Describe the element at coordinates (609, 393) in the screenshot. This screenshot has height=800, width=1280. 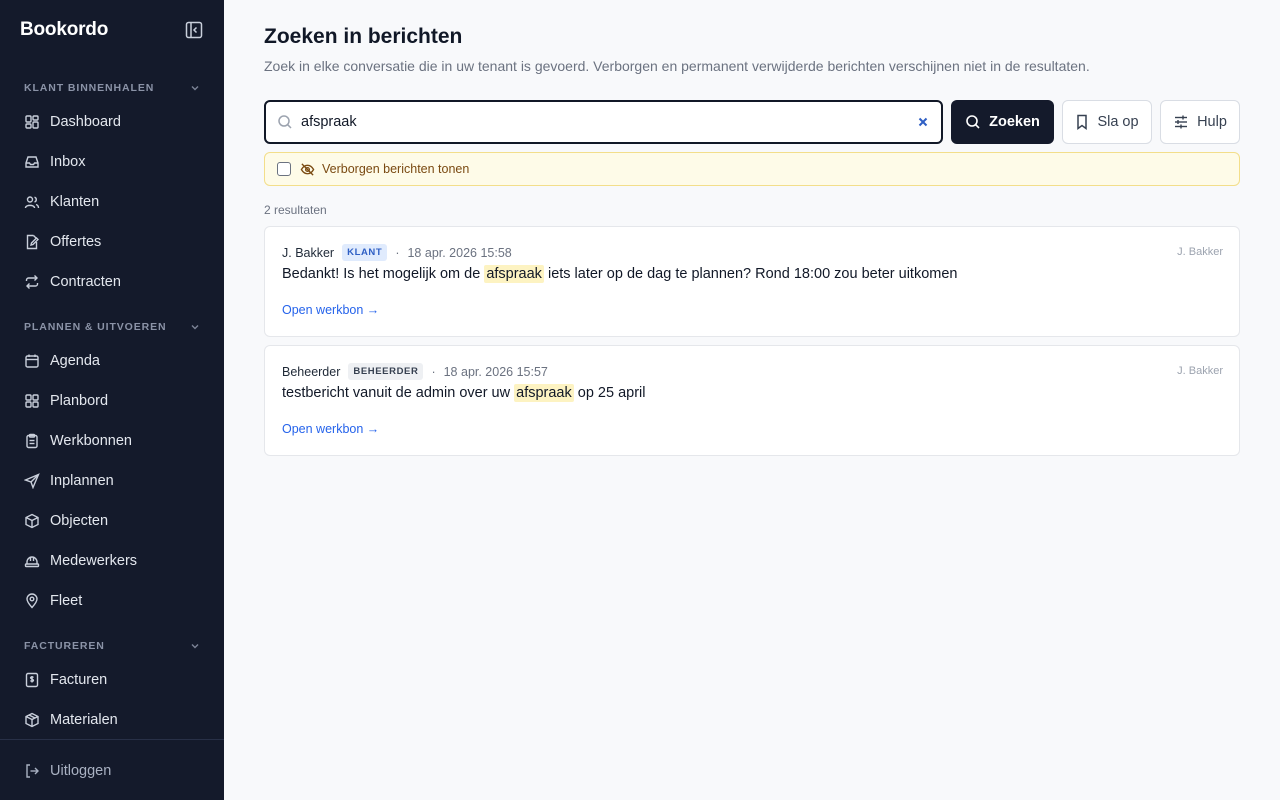
I see `message-text-after: op 25 april` at that location.